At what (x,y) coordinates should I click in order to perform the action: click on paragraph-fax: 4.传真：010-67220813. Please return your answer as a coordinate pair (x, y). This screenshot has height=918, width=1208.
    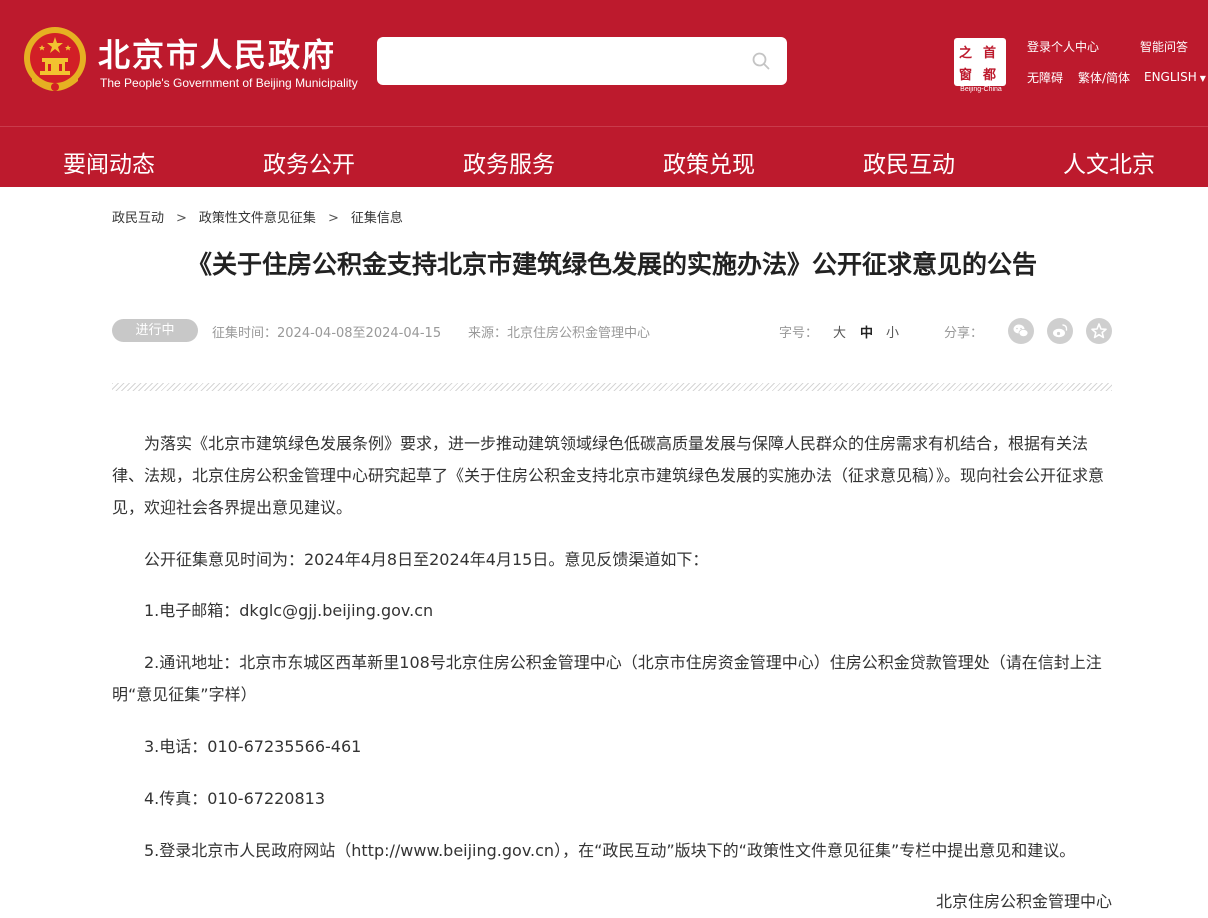
    Looking at the image, I should click on (235, 798).